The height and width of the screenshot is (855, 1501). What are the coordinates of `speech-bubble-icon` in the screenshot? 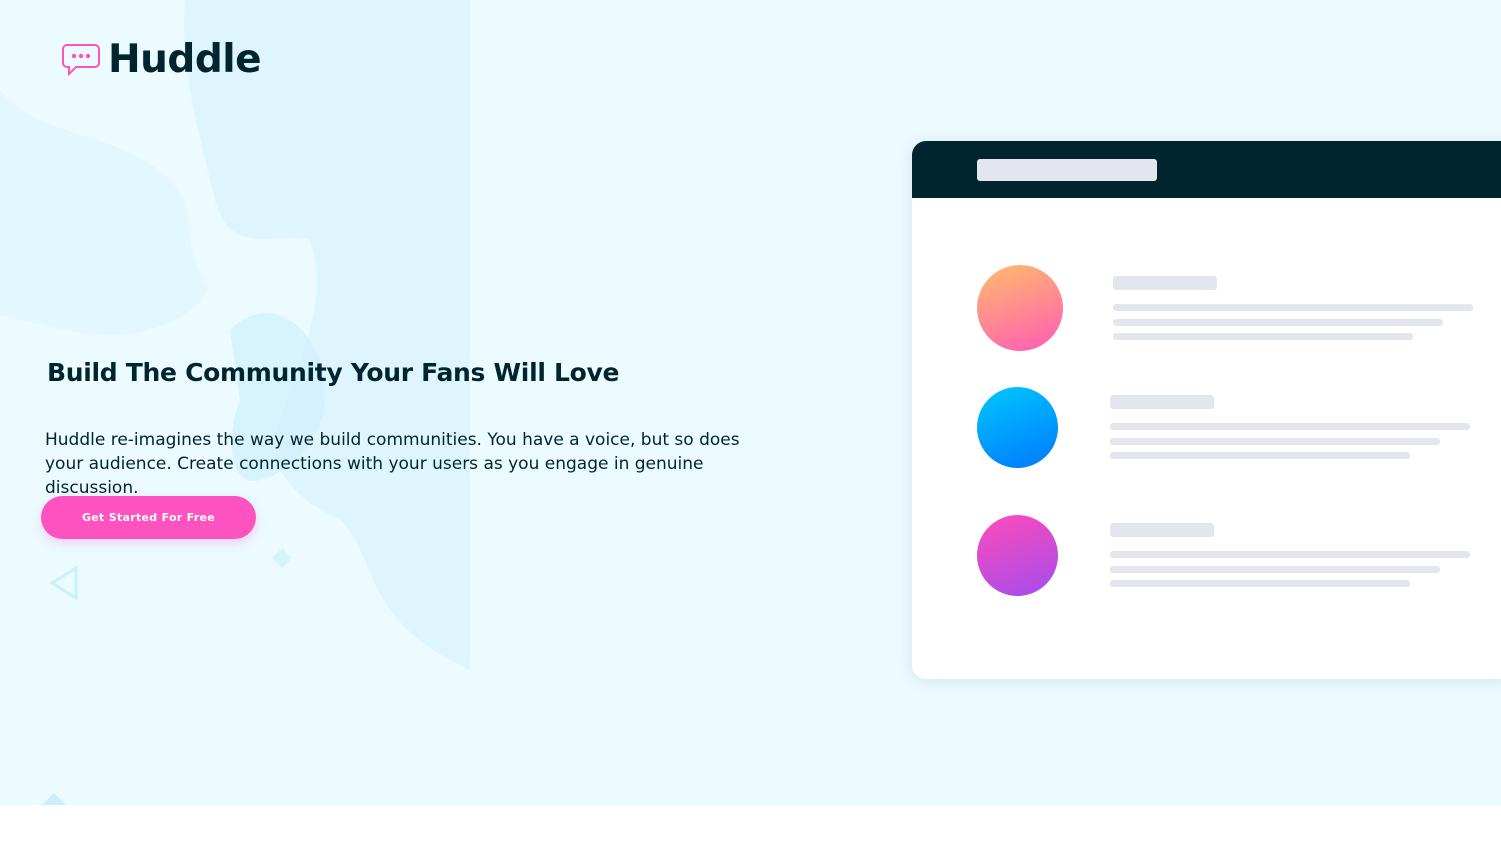 It's located at (81, 60).